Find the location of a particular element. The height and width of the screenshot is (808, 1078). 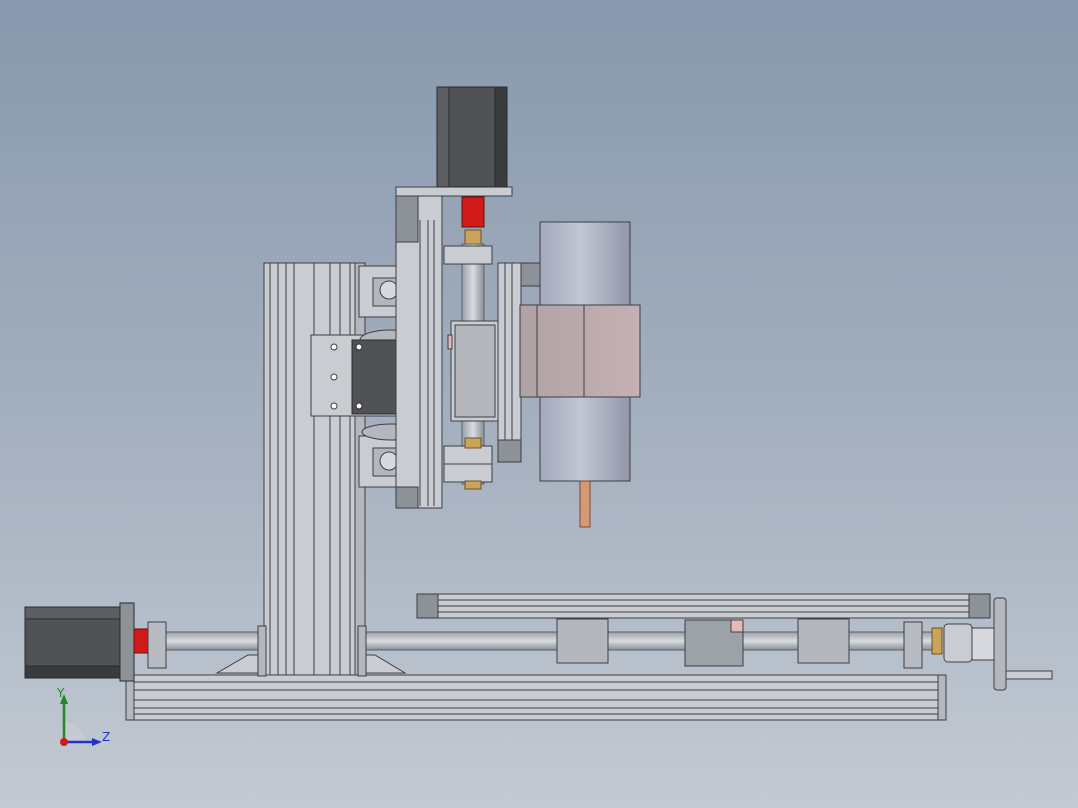

z-stepper-motor is located at coordinates (472, 165).